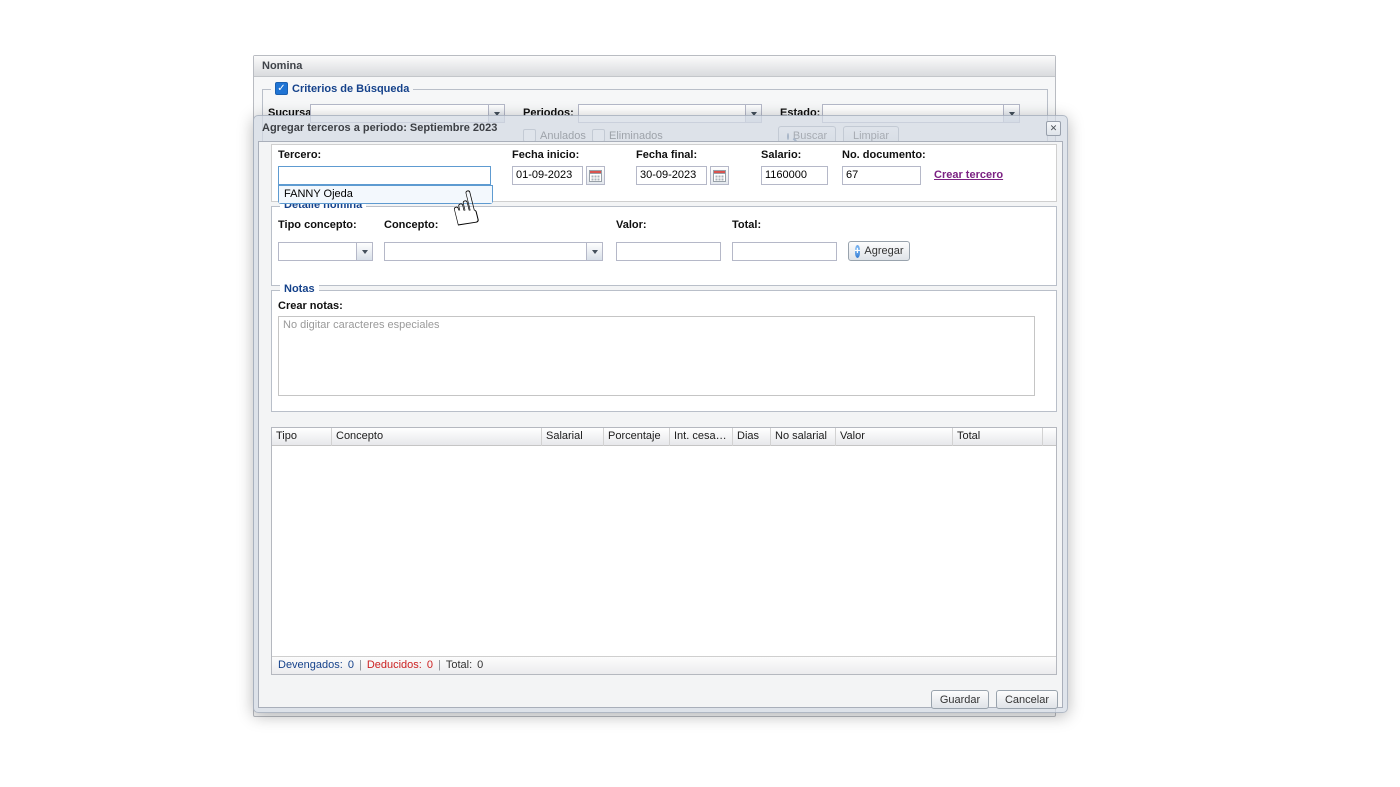 The width and height of the screenshot is (1400, 787). What do you see at coordinates (803, 437) in the screenshot?
I see `column-no-salarial: No salarial` at bounding box center [803, 437].